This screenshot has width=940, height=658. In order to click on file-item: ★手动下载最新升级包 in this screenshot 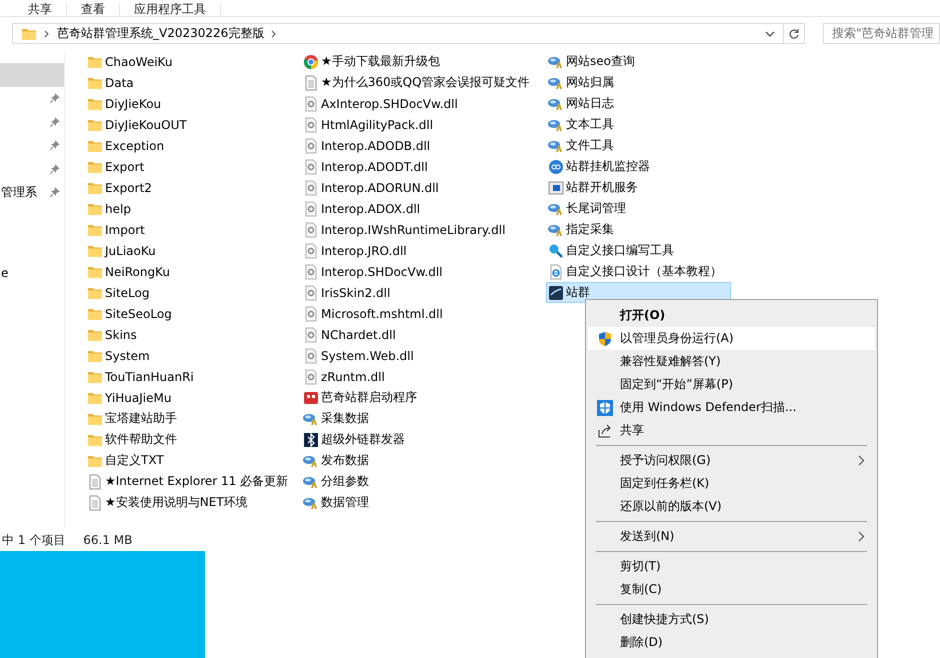, I will do `click(372, 61)`.